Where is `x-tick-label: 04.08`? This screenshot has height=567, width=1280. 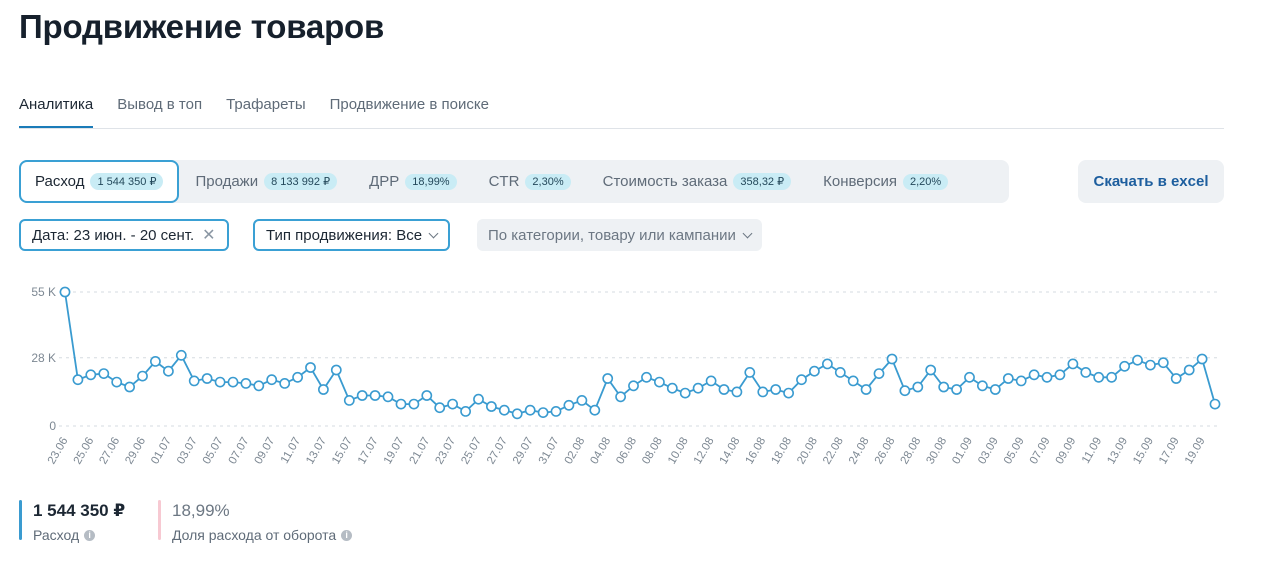 x-tick-label: 04.08 is located at coordinates (601, 451).